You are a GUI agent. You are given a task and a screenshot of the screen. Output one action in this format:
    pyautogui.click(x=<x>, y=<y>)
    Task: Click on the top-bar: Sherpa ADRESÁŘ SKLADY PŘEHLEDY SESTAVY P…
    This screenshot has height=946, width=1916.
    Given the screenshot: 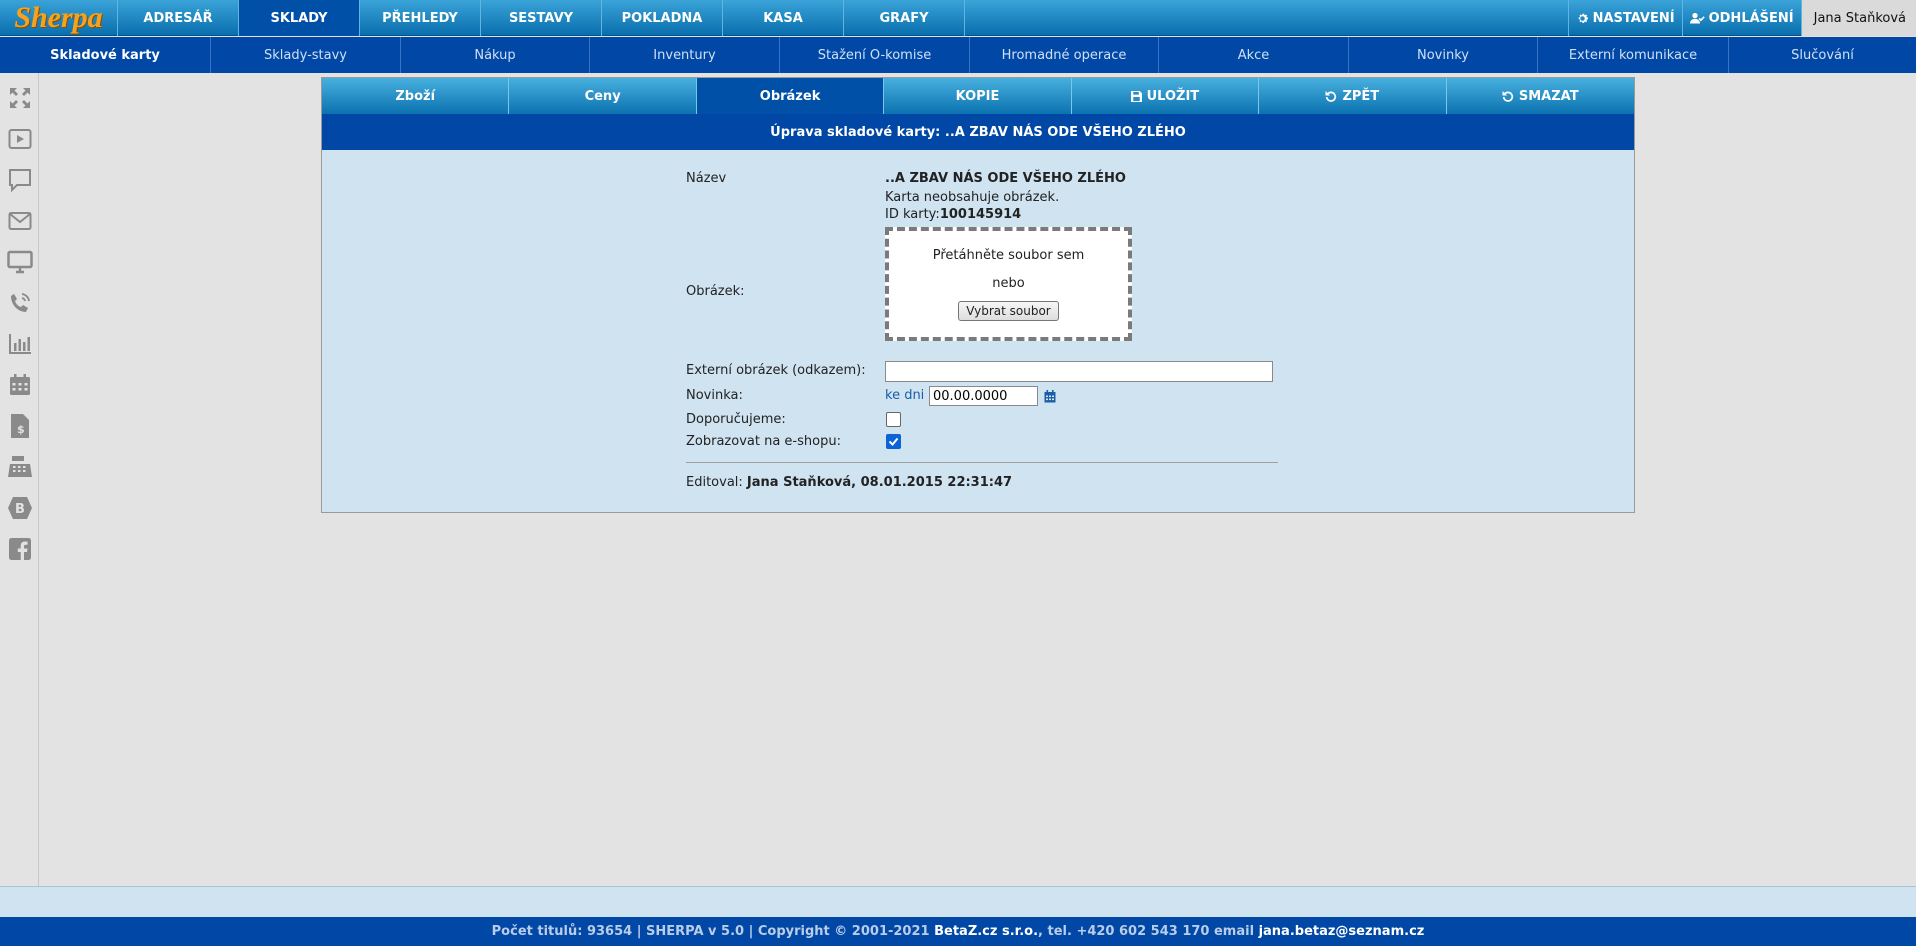 What is the action you would take?
    pyautogui.click(x=958, y=18)
    